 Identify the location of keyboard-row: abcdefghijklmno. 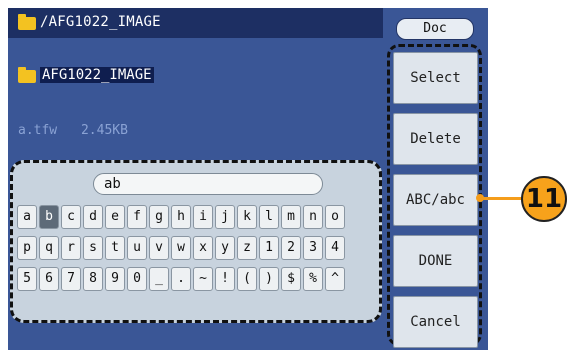
(181, 217).